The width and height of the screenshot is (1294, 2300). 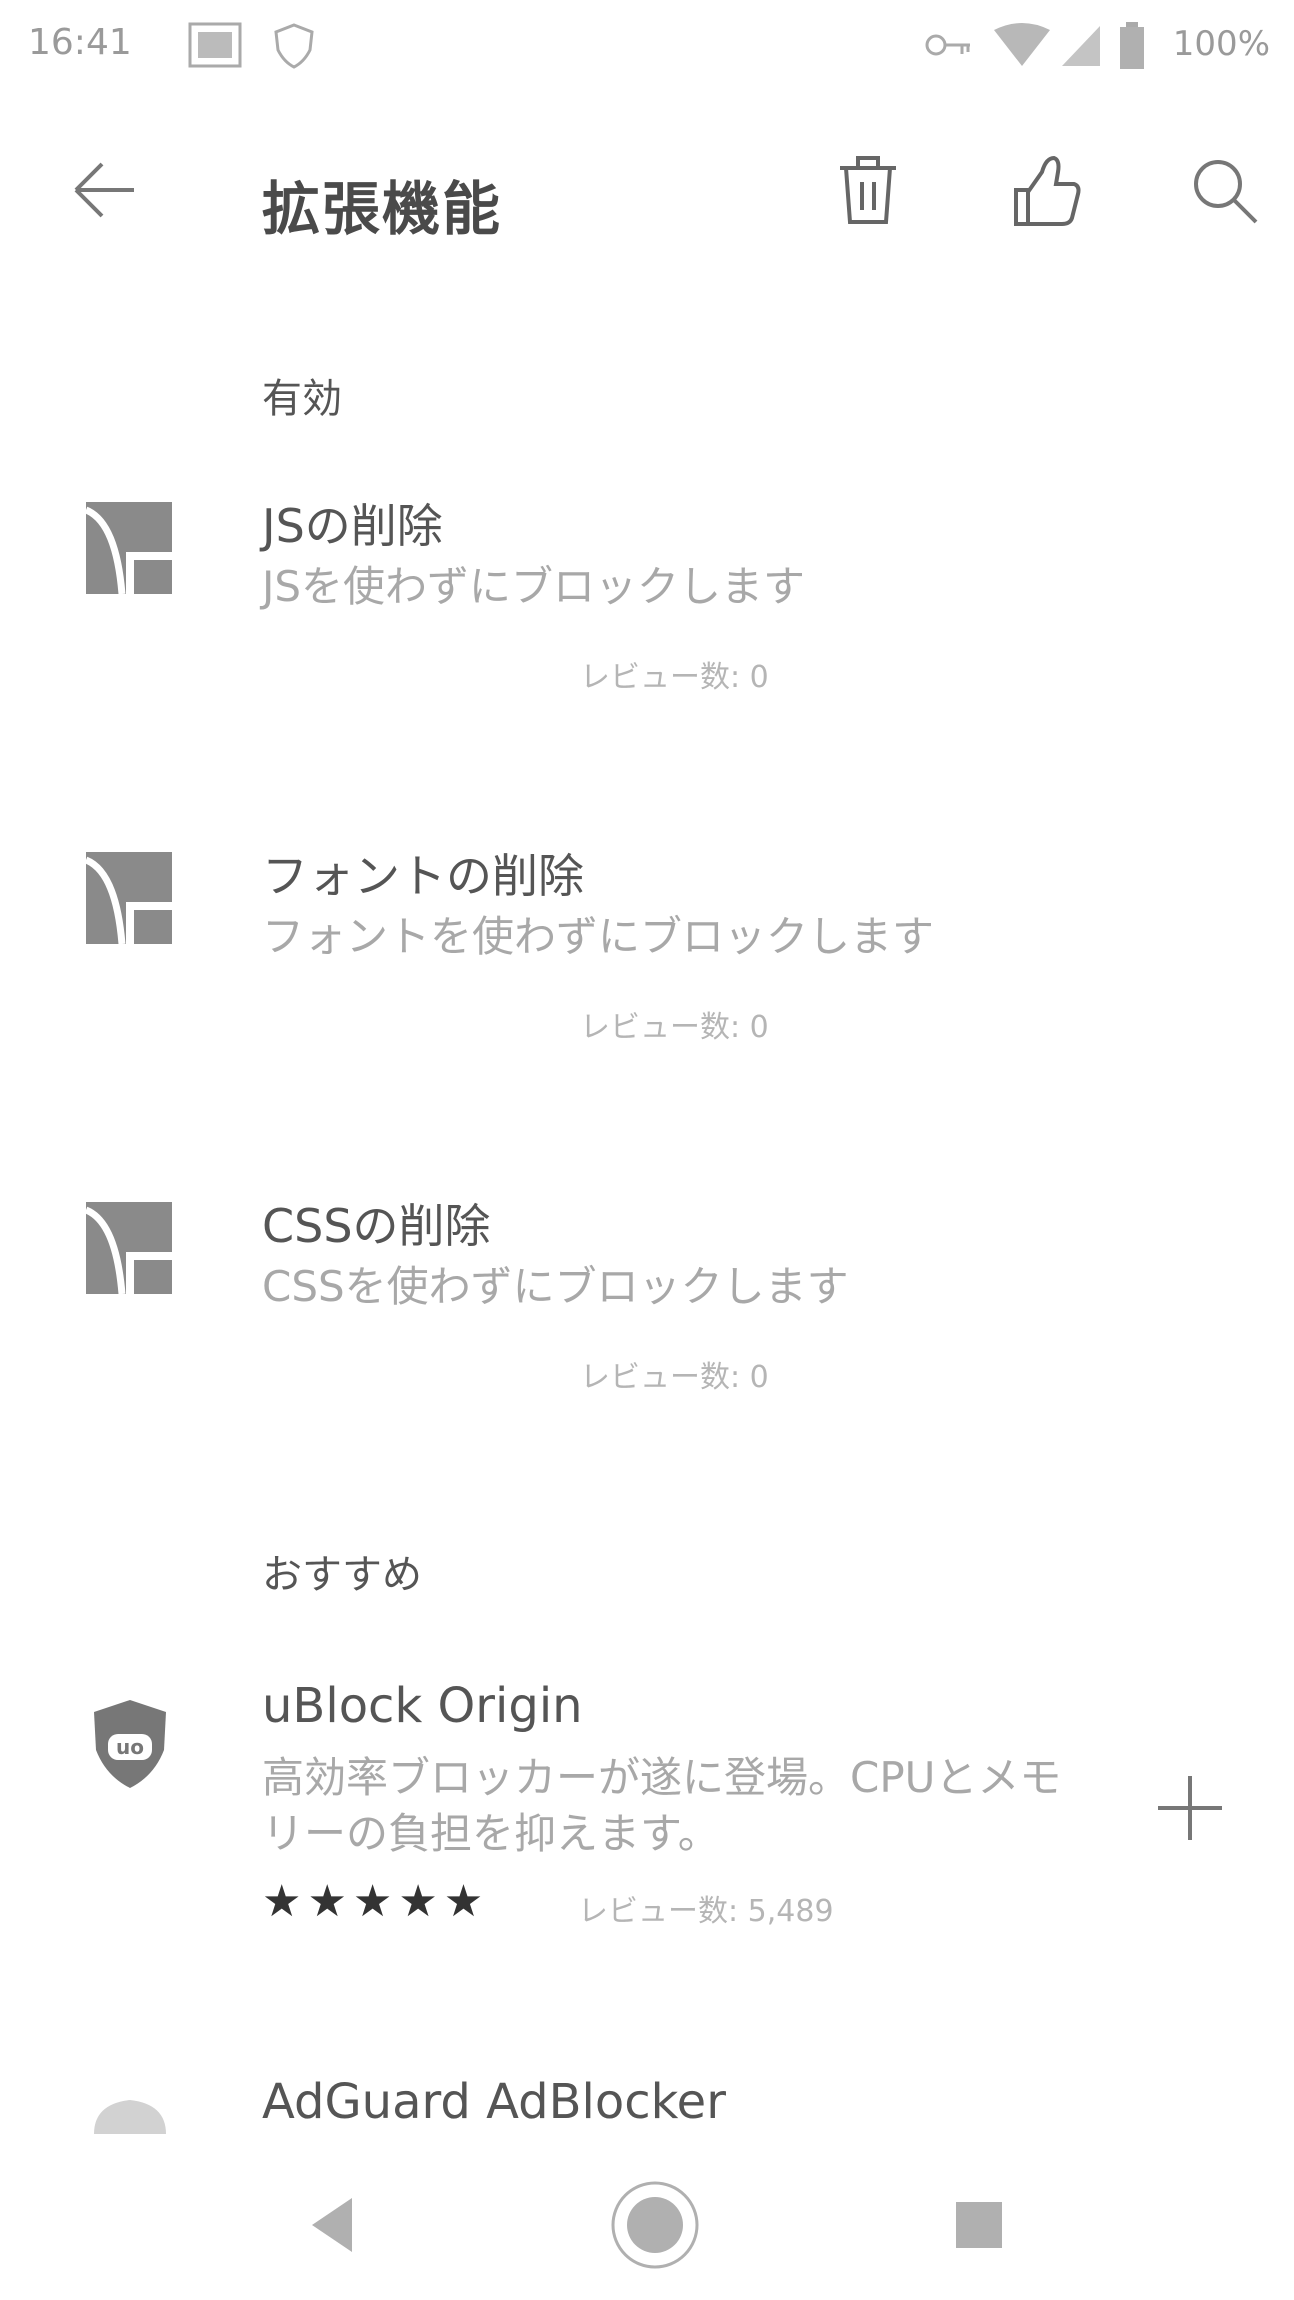 I want to click on add-icon, so click(x=1190, y=1808).